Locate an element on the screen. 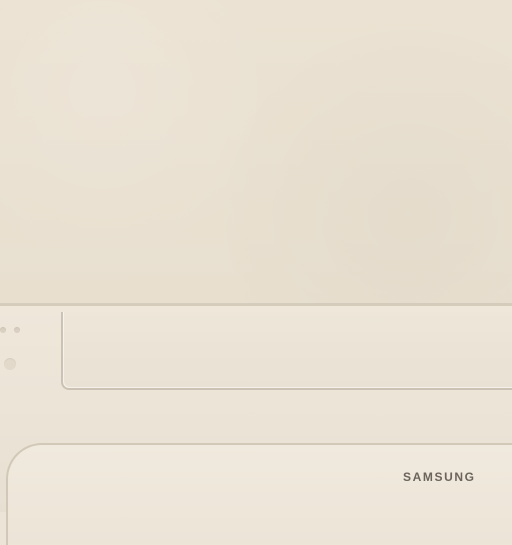  air-vent-panel is located at coordinates (286, 351).